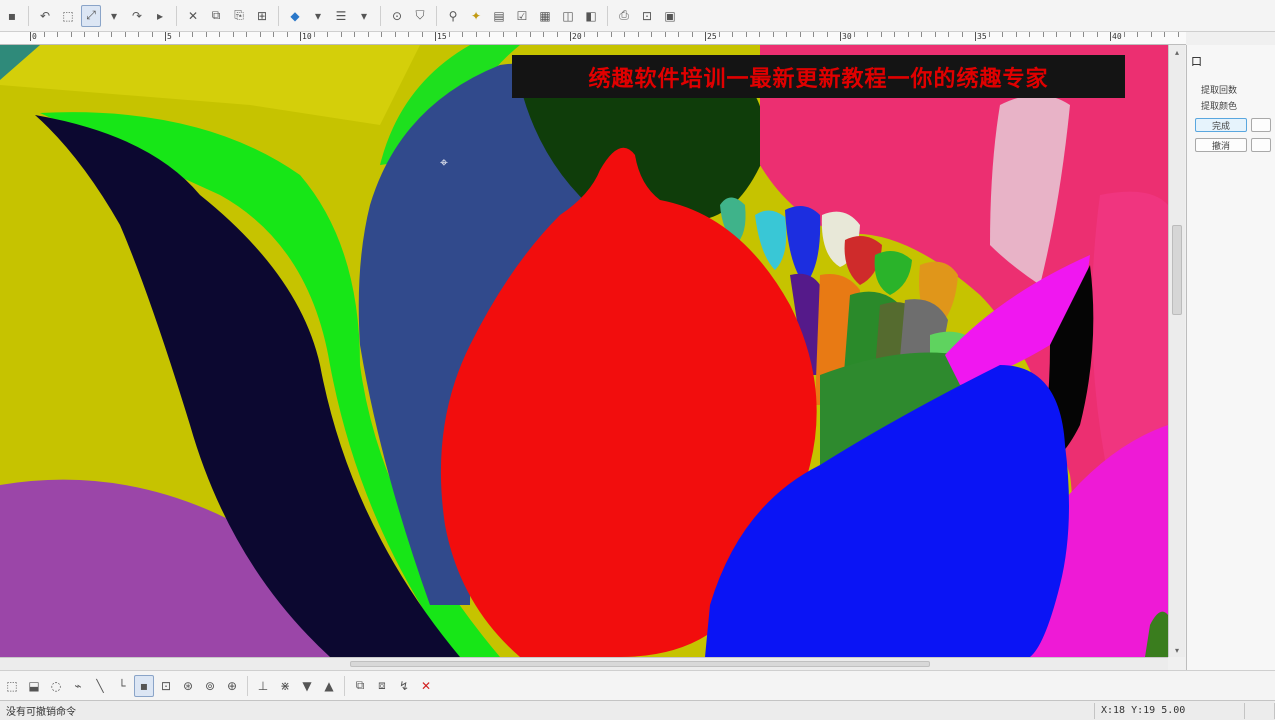 This screenshot has width=1275, height=720. Describe the element at coordinates (160, 16) in the screenshot. I see `redo-dropdown-icon: ▸` at that location.